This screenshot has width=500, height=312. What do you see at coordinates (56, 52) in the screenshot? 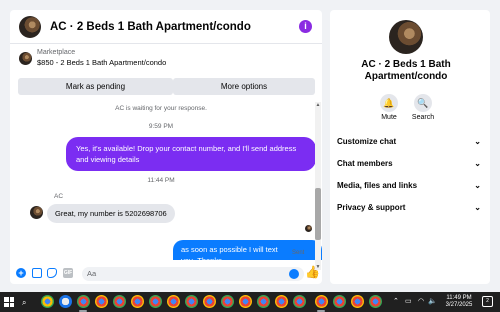
I see `listing-source: Marketplace` at bounding box center [56, 52].